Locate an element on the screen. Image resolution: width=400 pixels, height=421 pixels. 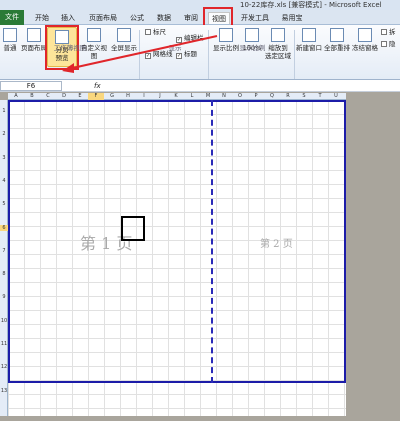
normal-view-button: 普通 is located at coordinates (10, 40).